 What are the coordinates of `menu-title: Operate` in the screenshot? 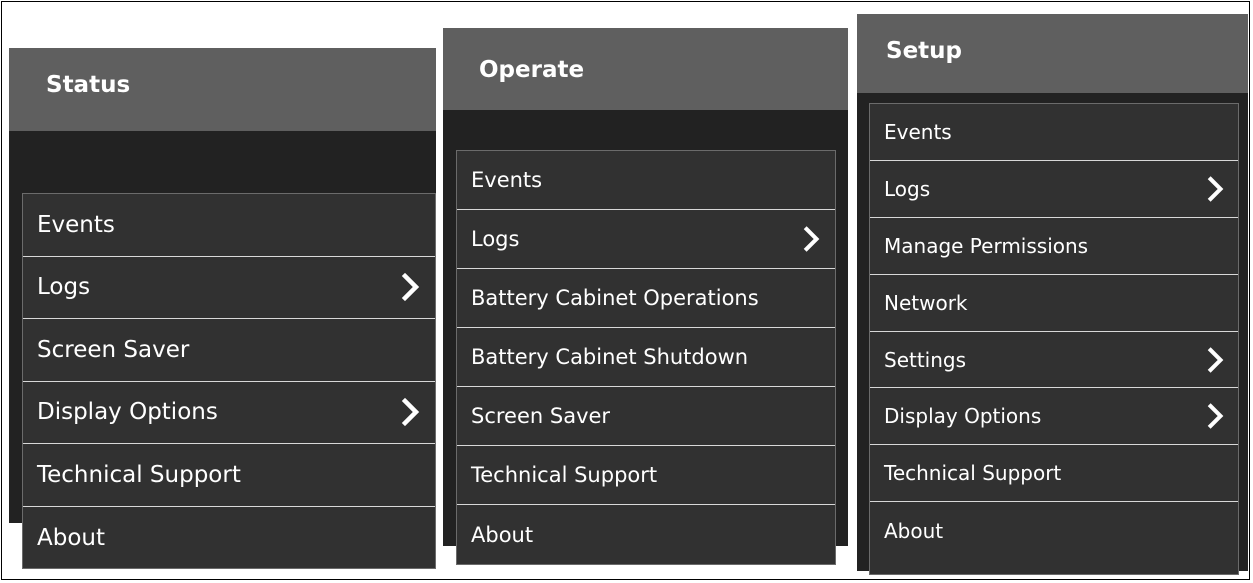 It's located at (532, 70).